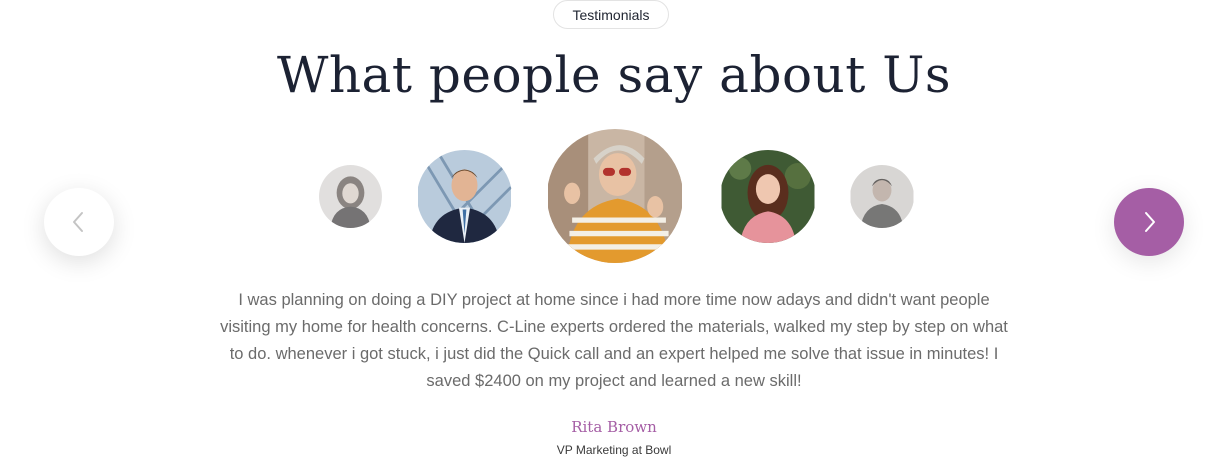 The image size is (1228, 469). What do you see at coordinates (768, 196) in the screenshot?
I see `avatar-woman-pink` at bounding box center [768, 196].